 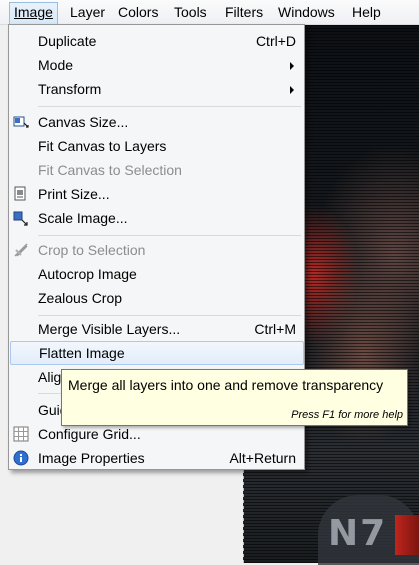 I want to click on menu-item-zealous-crop: Zealous Crop, so click(x=156, y=298).